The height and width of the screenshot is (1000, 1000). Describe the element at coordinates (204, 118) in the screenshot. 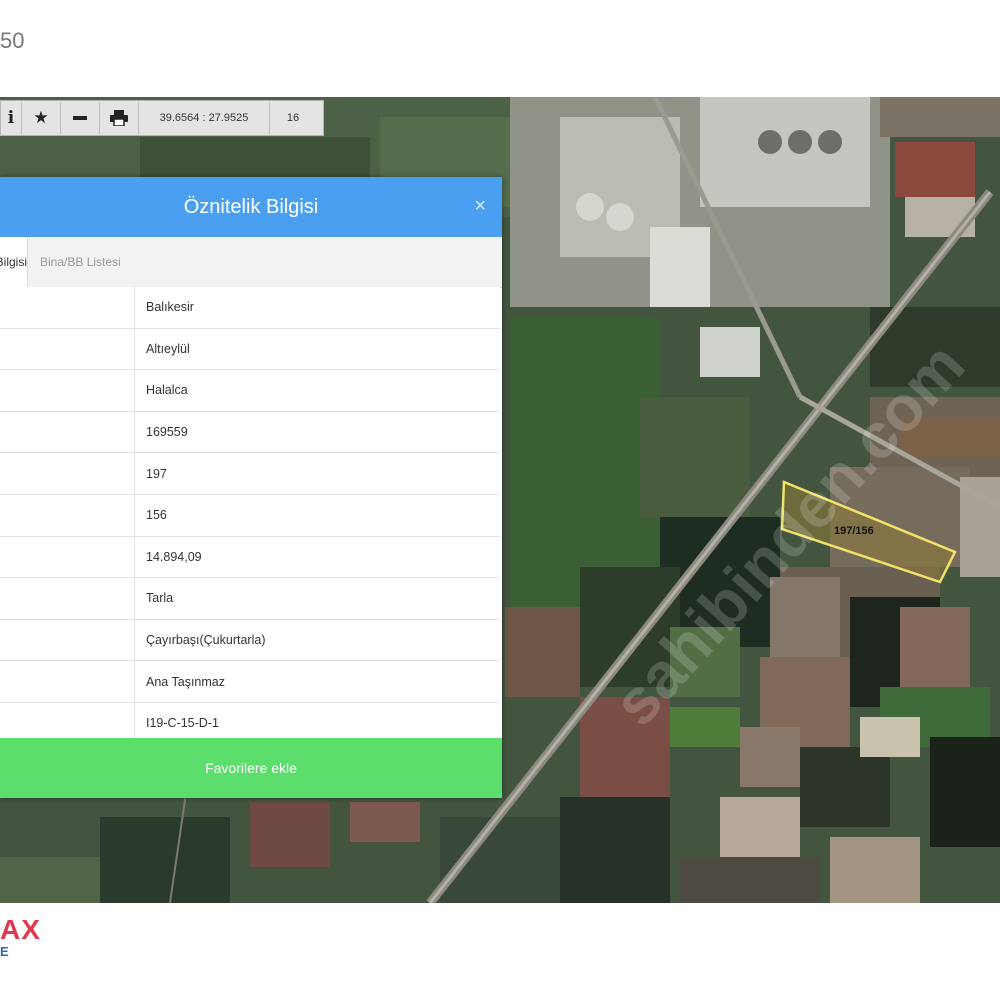

I see `coordinates-readout: 39.6564 : 27.9525` at that location.